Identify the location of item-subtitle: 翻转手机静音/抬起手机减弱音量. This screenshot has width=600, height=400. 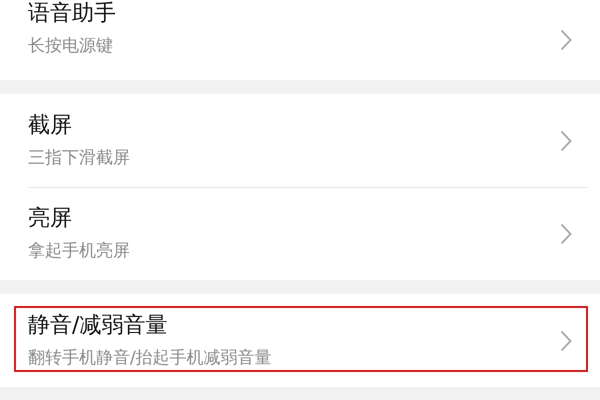
(150, 358).